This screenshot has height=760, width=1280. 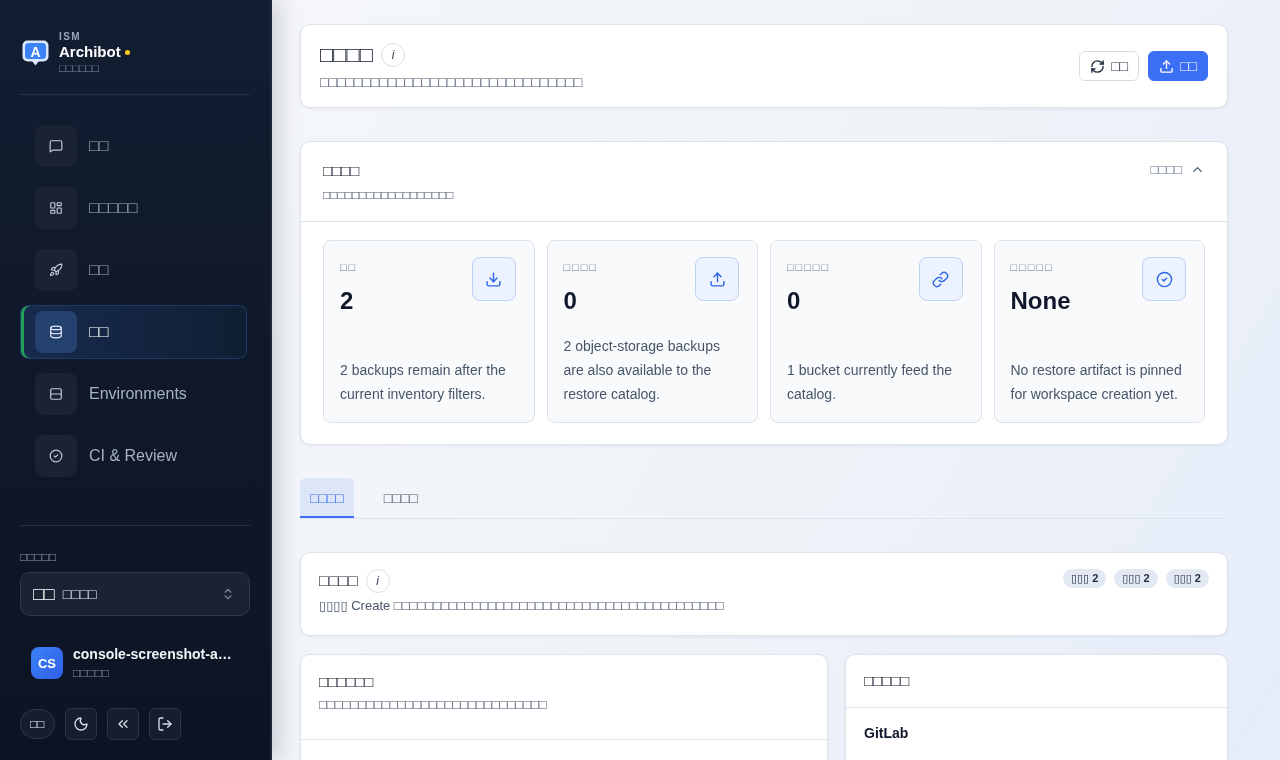 I want to click on stat-description: No restore artifact is pinned for workspace creation yet., so click(x=1096, y=382).